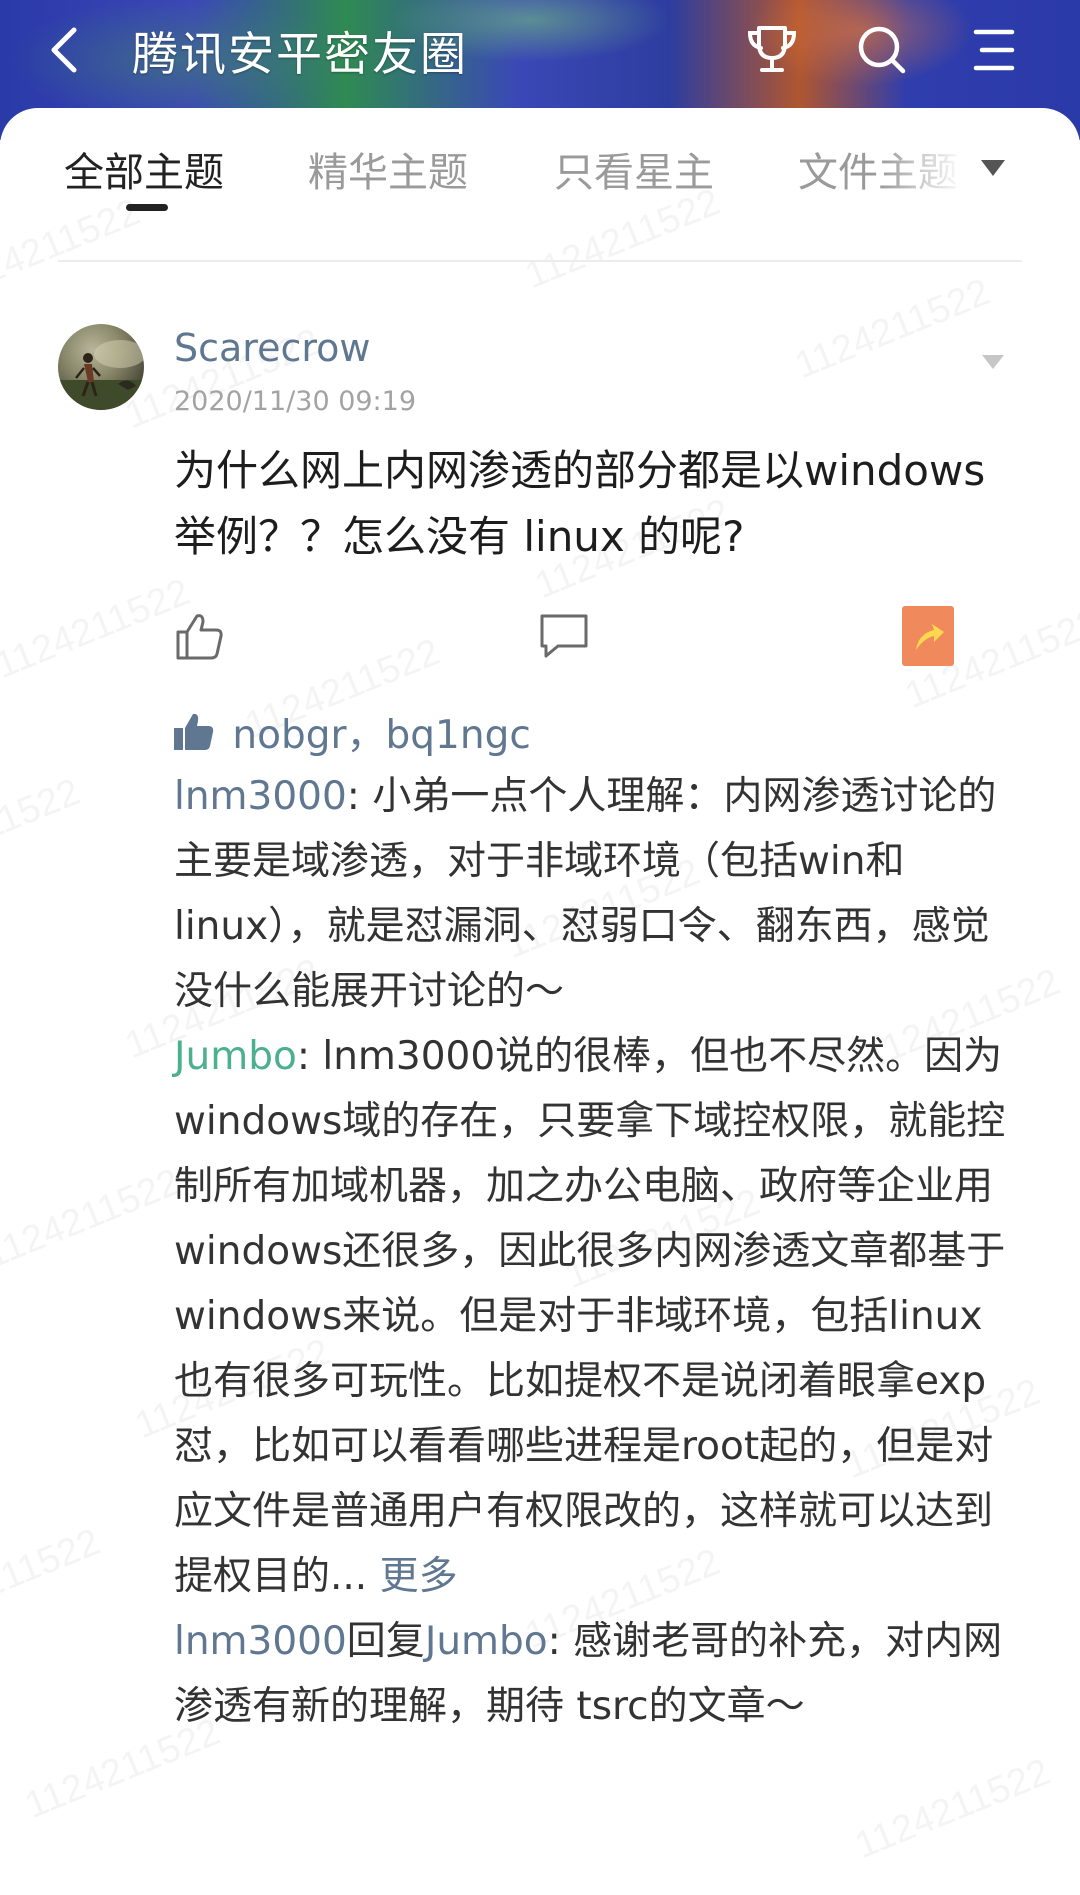 The width and height of the screenshot is (1080, 1895). I want to click on likers-row: nobgr，bq1ngc, so click(351, 731).